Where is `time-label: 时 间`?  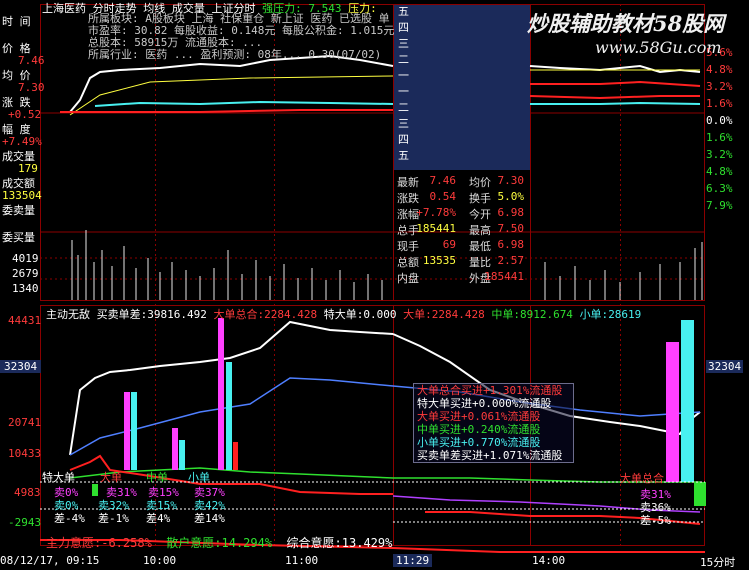 time-label: 时 间 is located at coordinates (16, 21).